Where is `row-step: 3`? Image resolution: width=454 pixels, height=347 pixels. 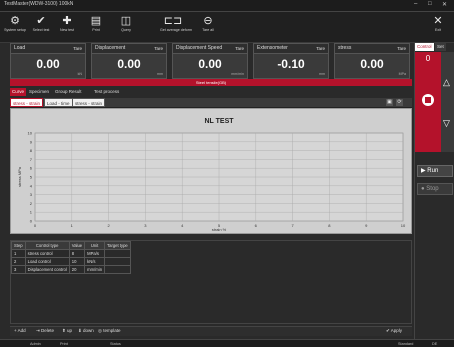
row-step: 3 is located at coordinates (18, 269).